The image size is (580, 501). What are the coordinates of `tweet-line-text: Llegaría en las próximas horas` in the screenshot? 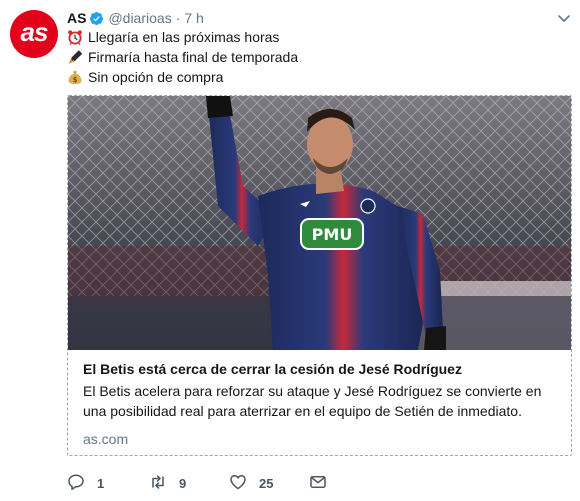 It's located at (184, 37).